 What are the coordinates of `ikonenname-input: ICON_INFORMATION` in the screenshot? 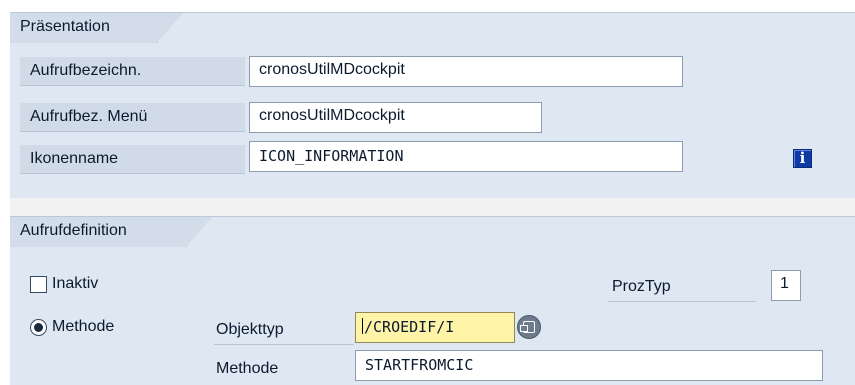 It's located at (466, 156).